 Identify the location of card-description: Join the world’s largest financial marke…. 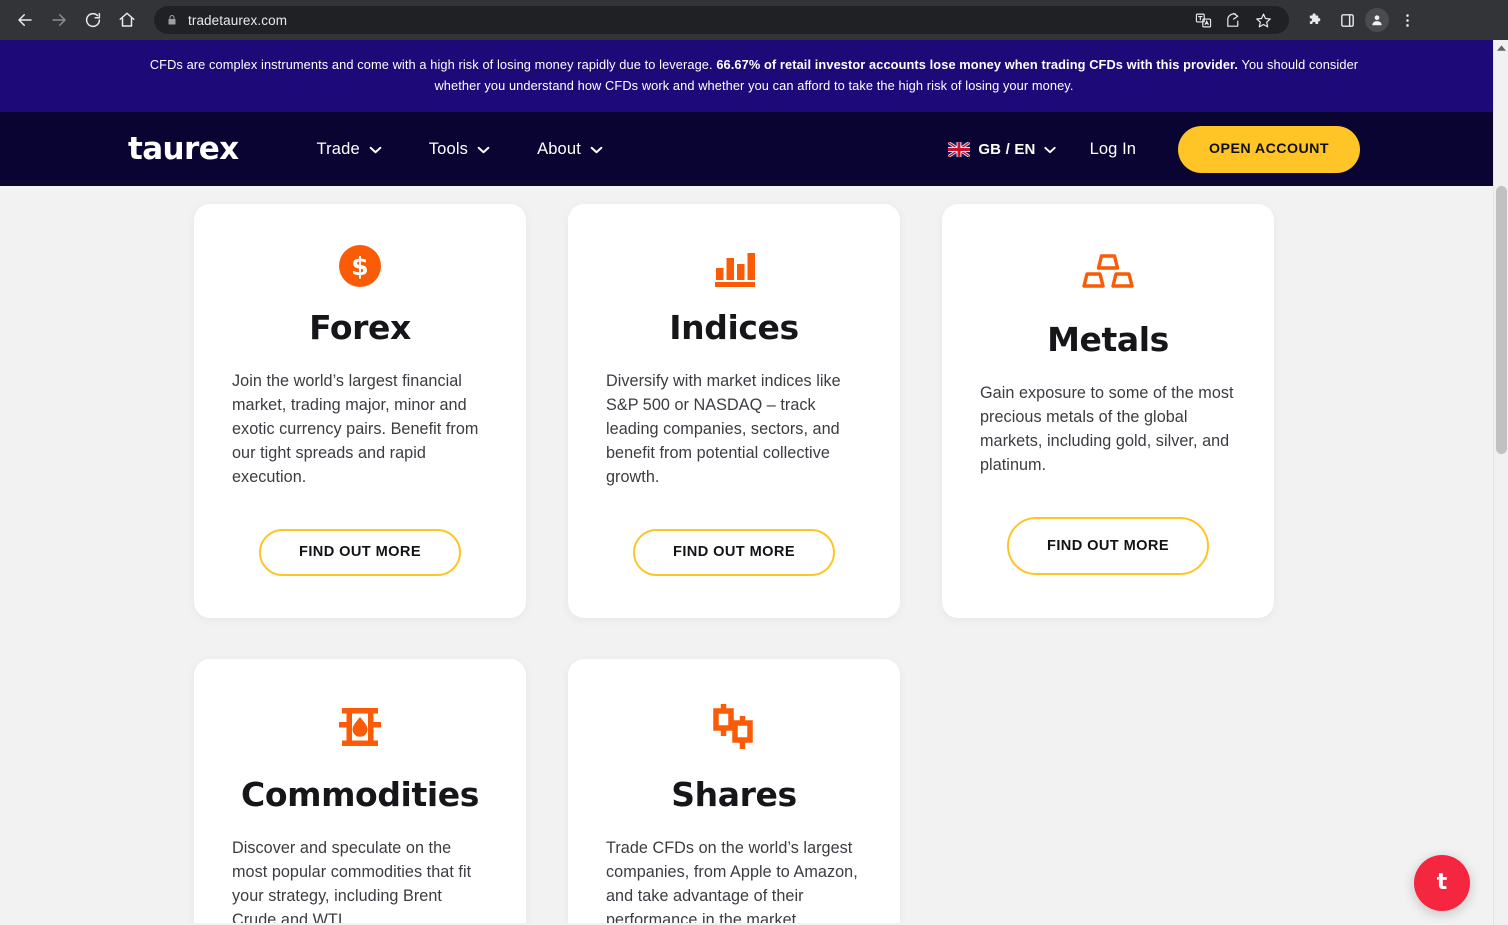
(355, 428).